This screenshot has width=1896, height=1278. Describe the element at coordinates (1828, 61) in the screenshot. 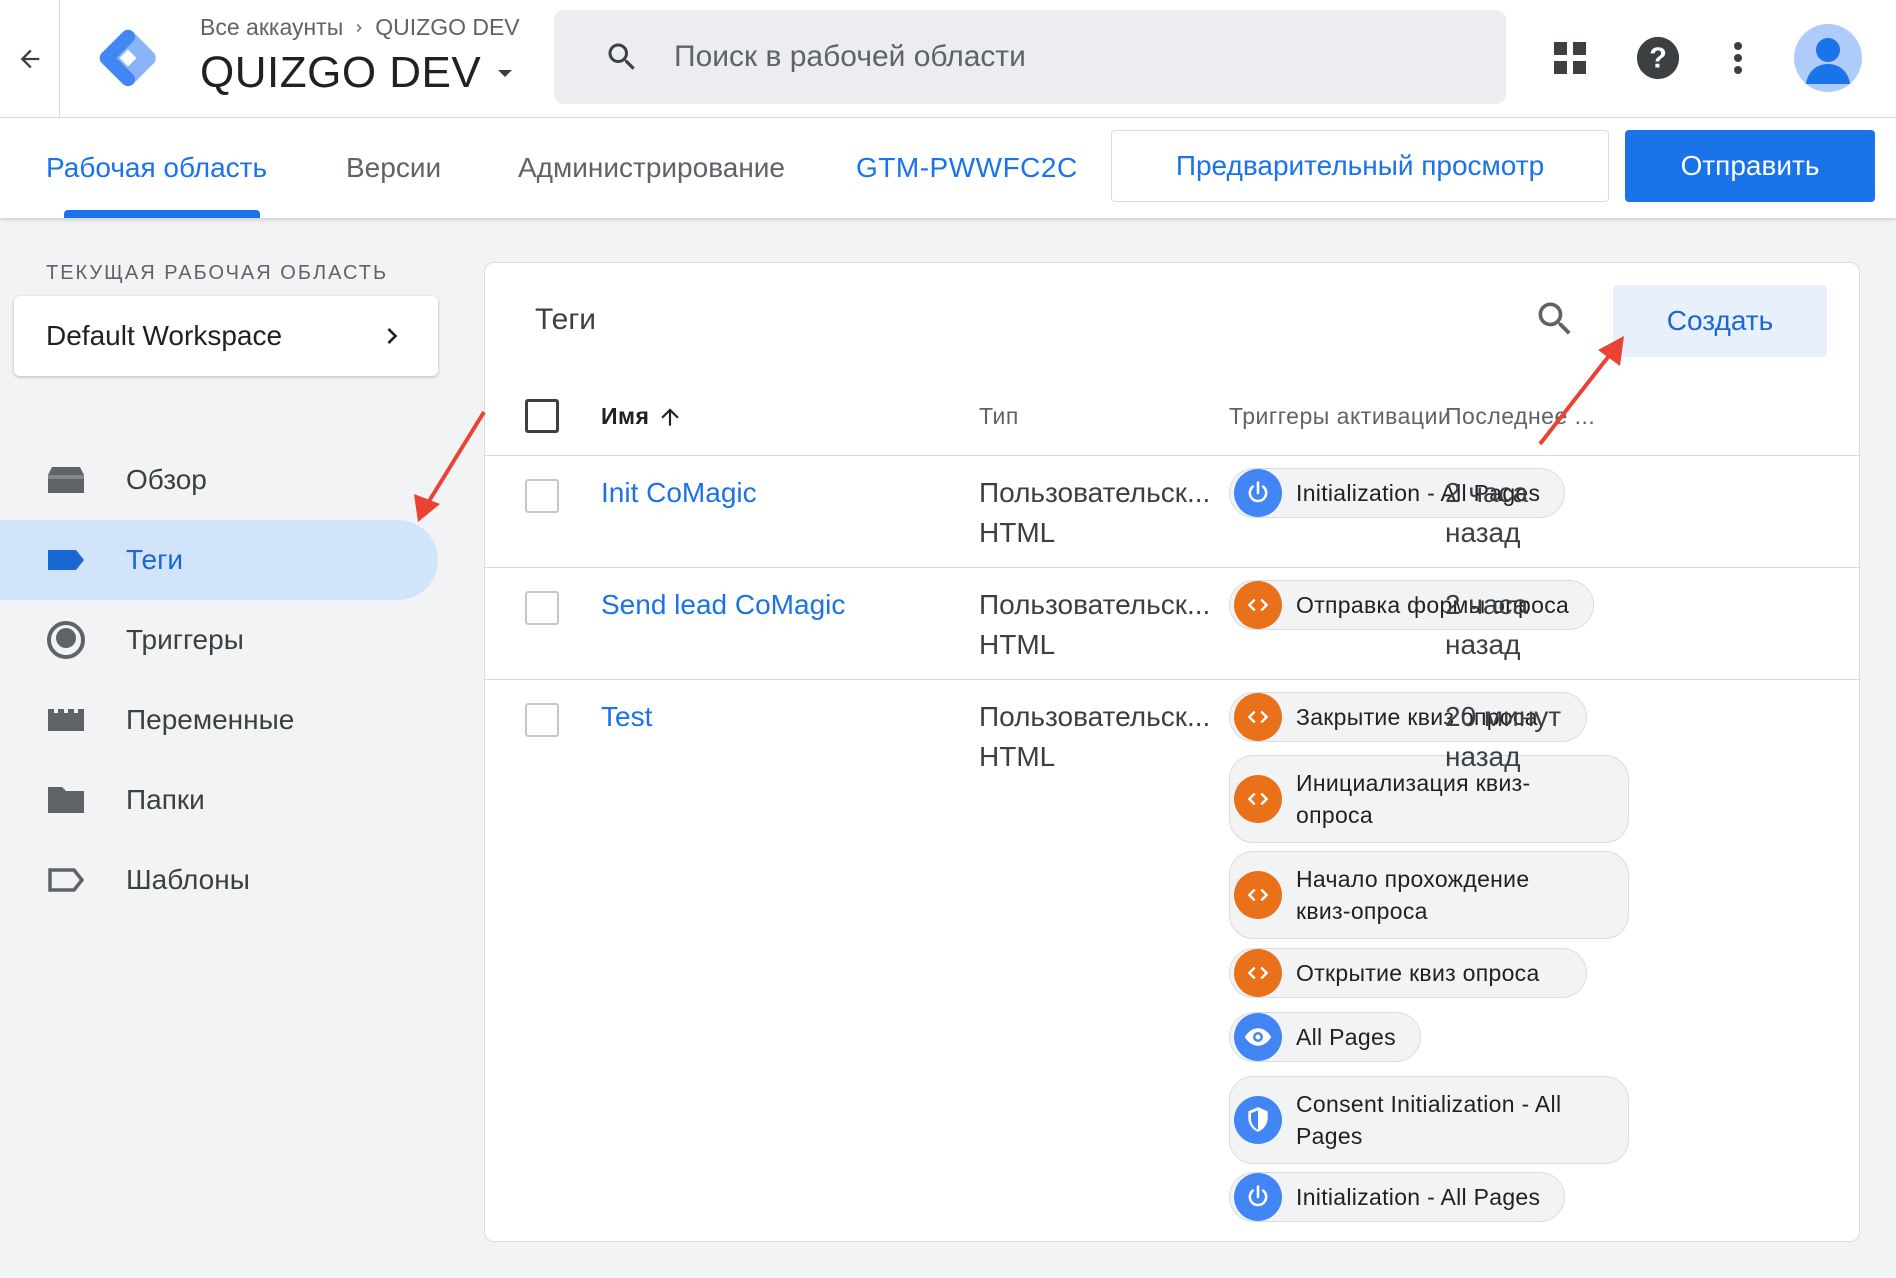

I see `user-avatar-icon` at that location.